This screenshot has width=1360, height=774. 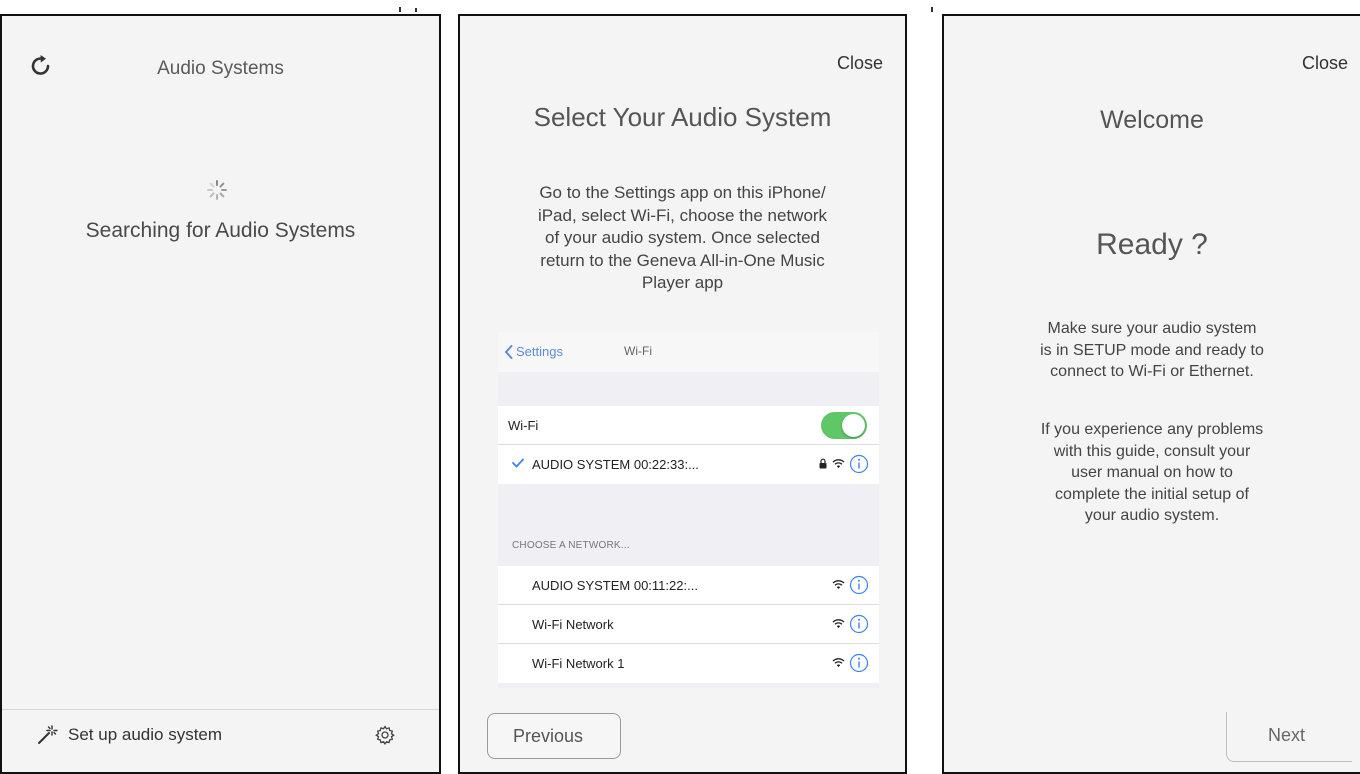 I want to click on instruction-line: of your audio system. Once selected, so click(x=682, y=237).